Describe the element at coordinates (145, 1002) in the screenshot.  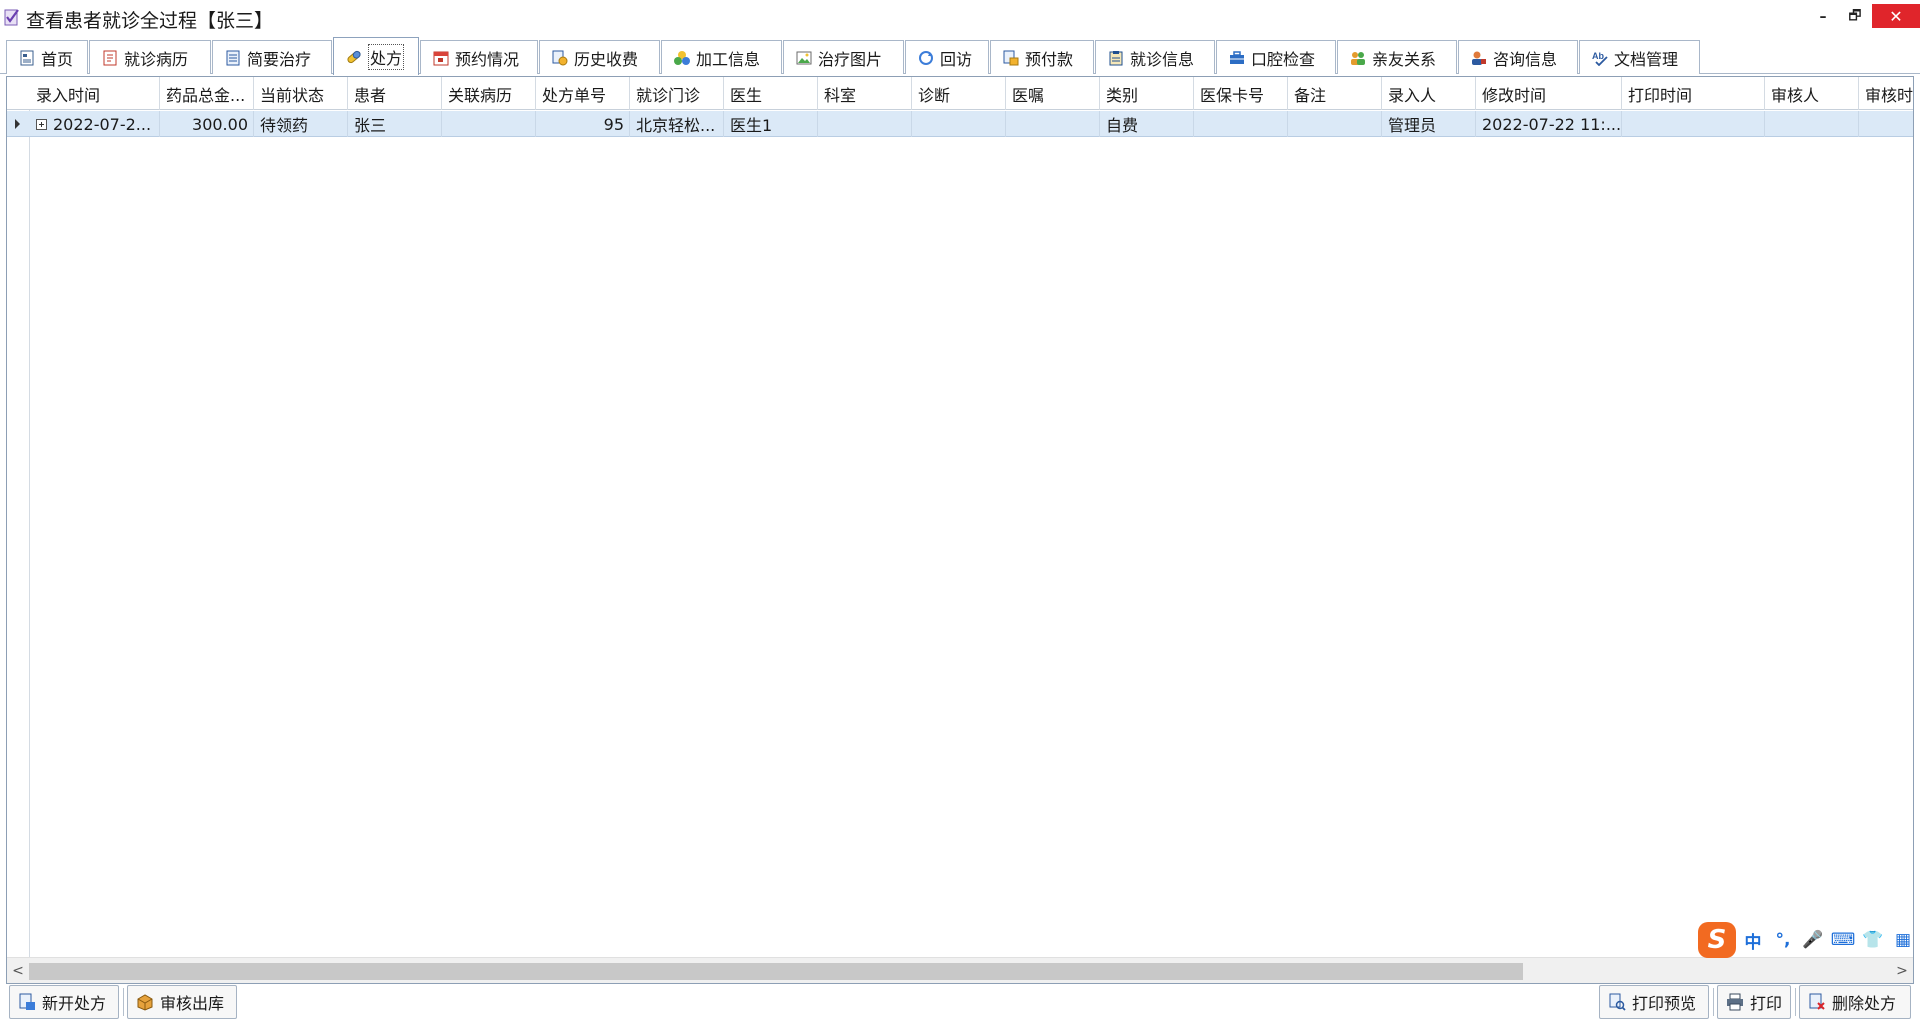
I see `package-icon` at that location.